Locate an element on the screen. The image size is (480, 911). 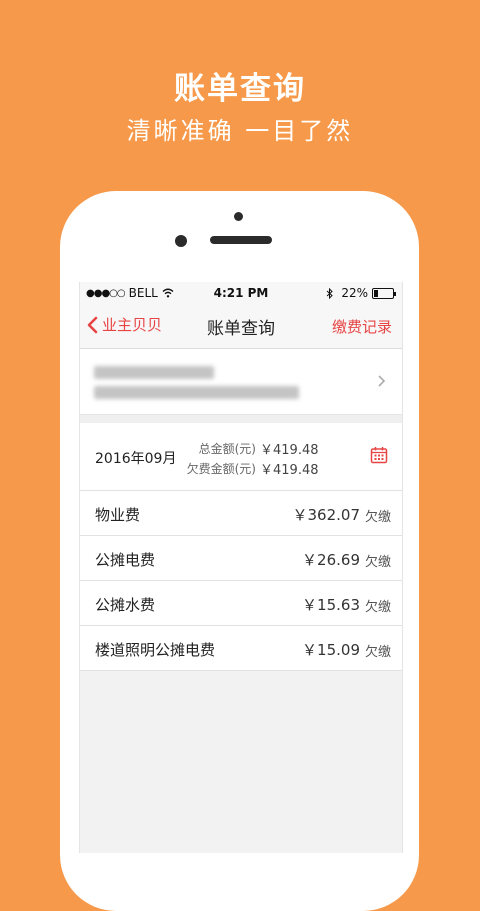
bill-item-amount: ￥15.63 is located at coordinates (331, 605).